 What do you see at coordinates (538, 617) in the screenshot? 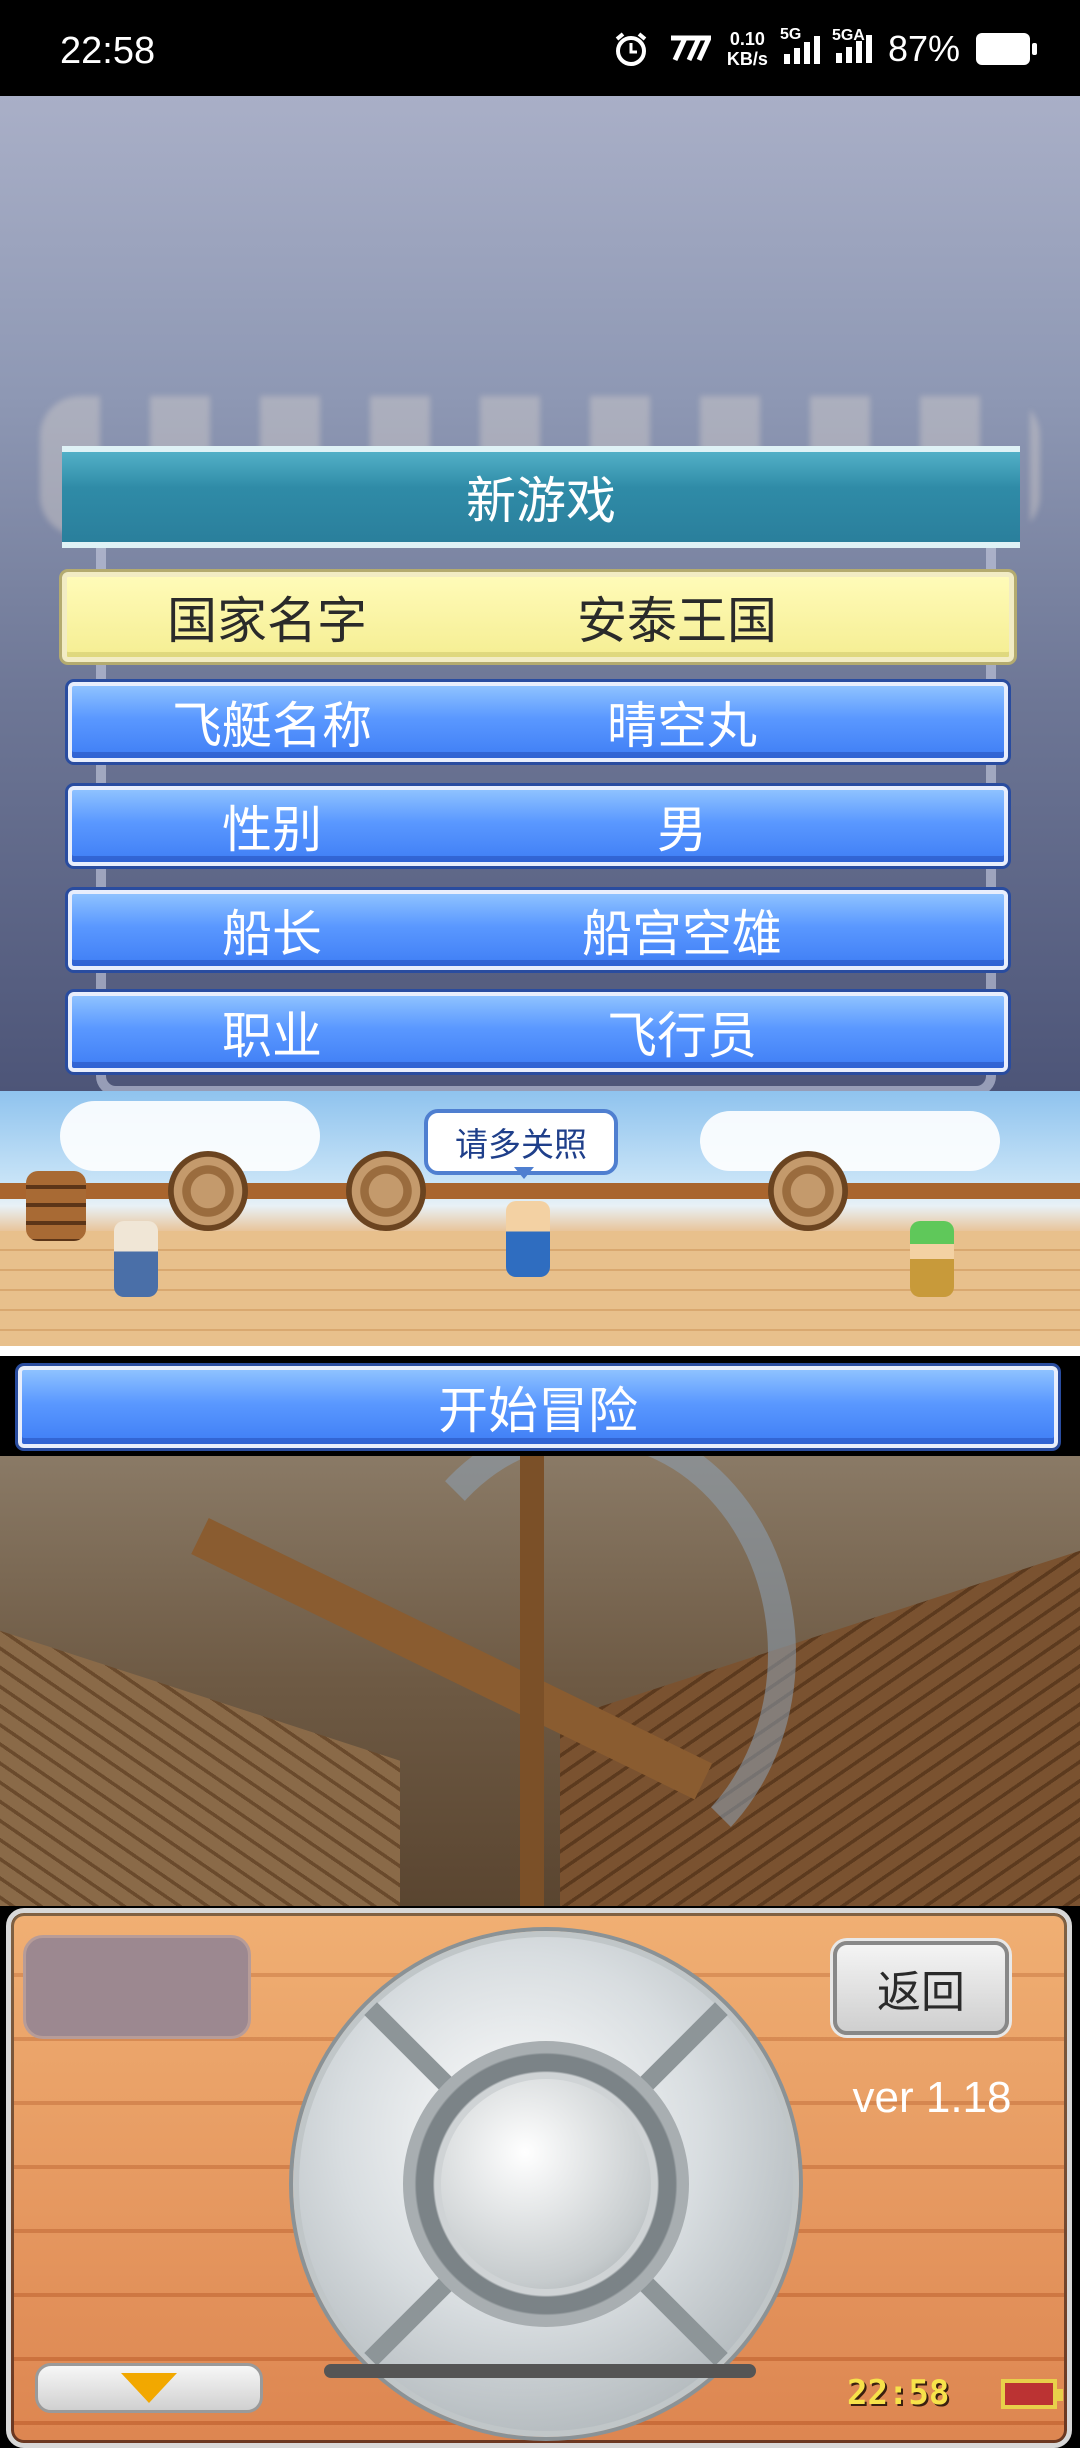
I see `row-country-name: 国家名字 安泰王国` at bounding box center [538, 617].